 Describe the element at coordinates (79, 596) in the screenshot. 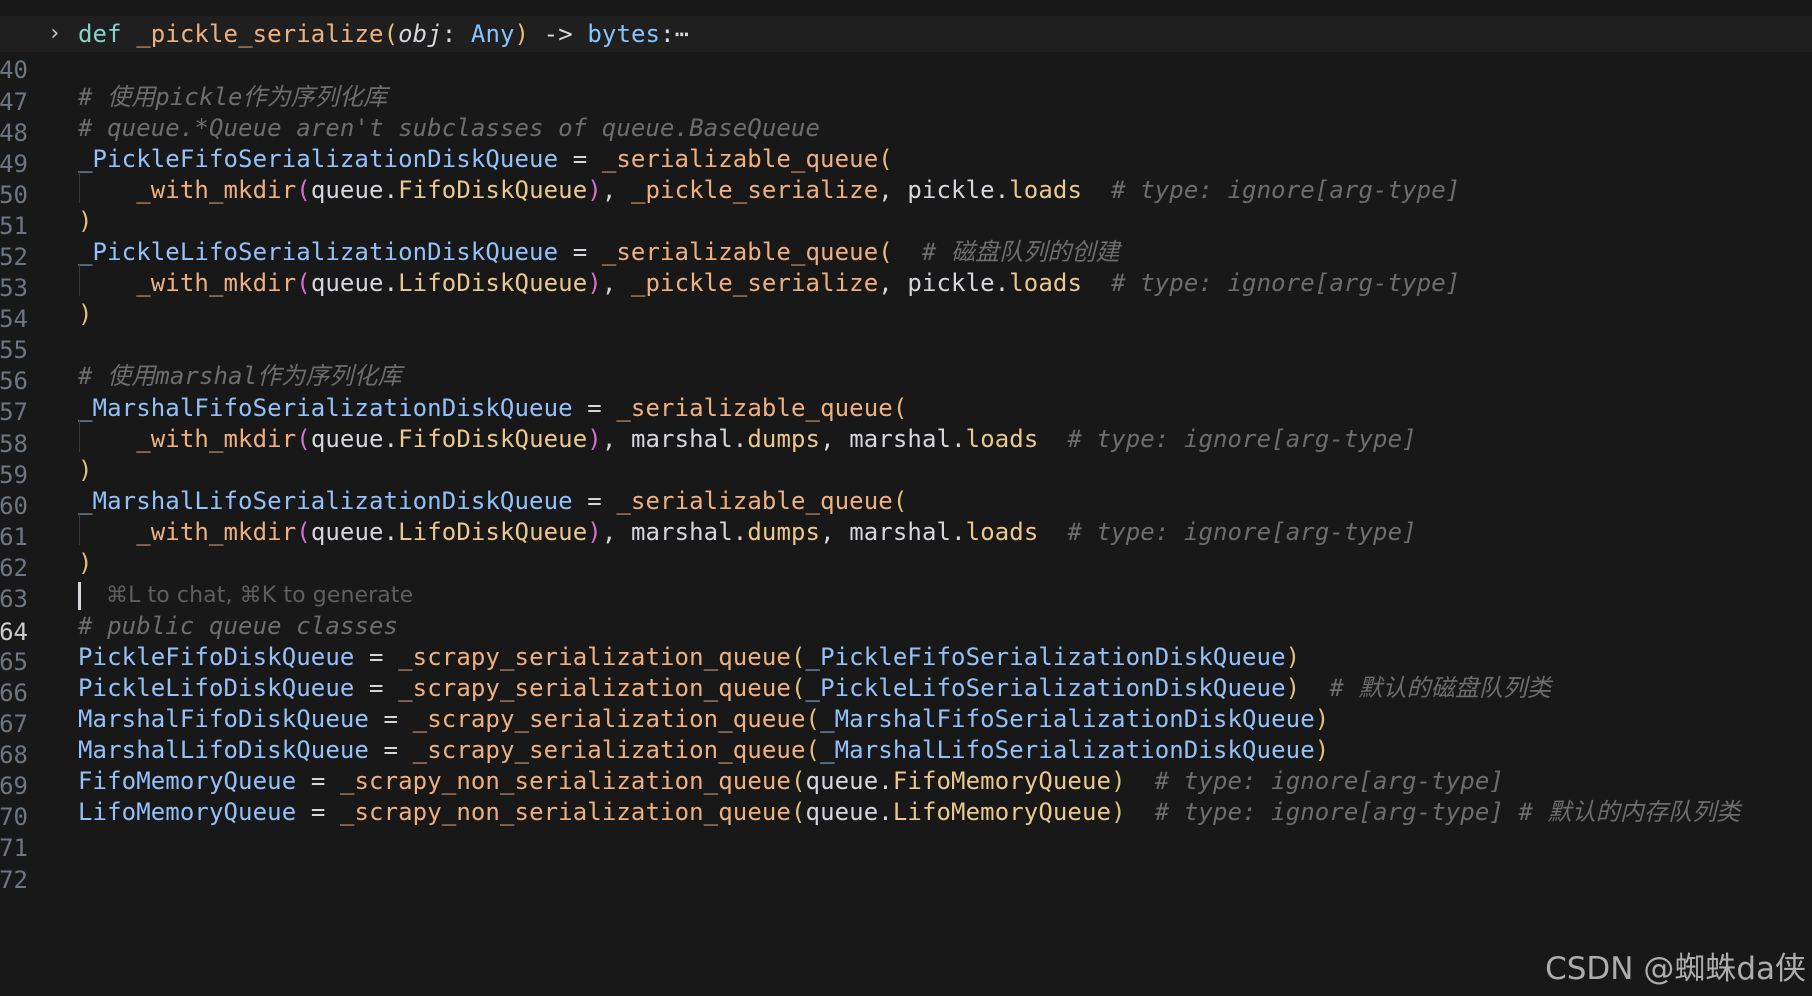

I see `text-cursor` at that location.